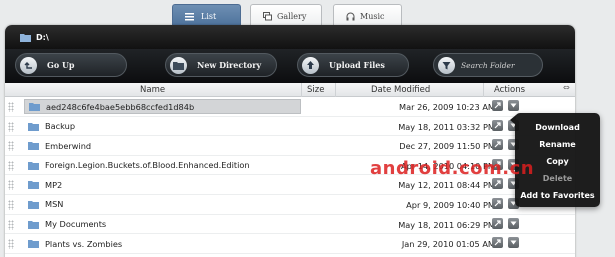  Describe the element at coordinates (557, 127) in the screenshot. I see `menu-item-download: Download` at that location.